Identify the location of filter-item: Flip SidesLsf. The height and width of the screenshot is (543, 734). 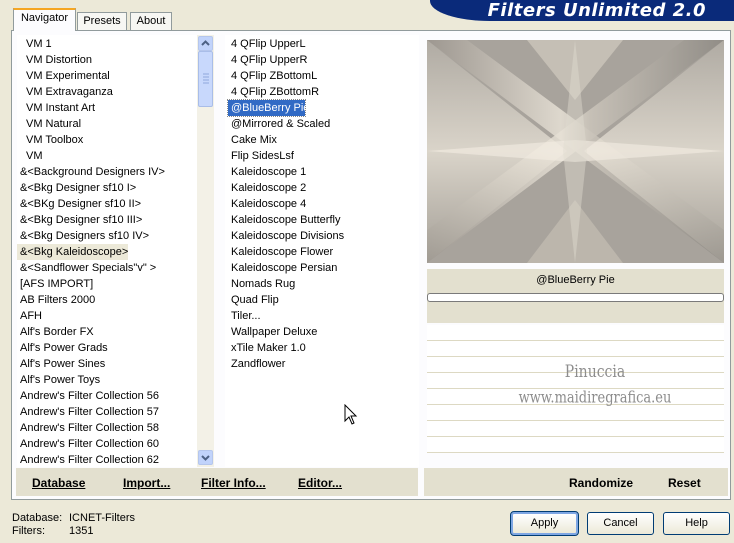
(323, 156).